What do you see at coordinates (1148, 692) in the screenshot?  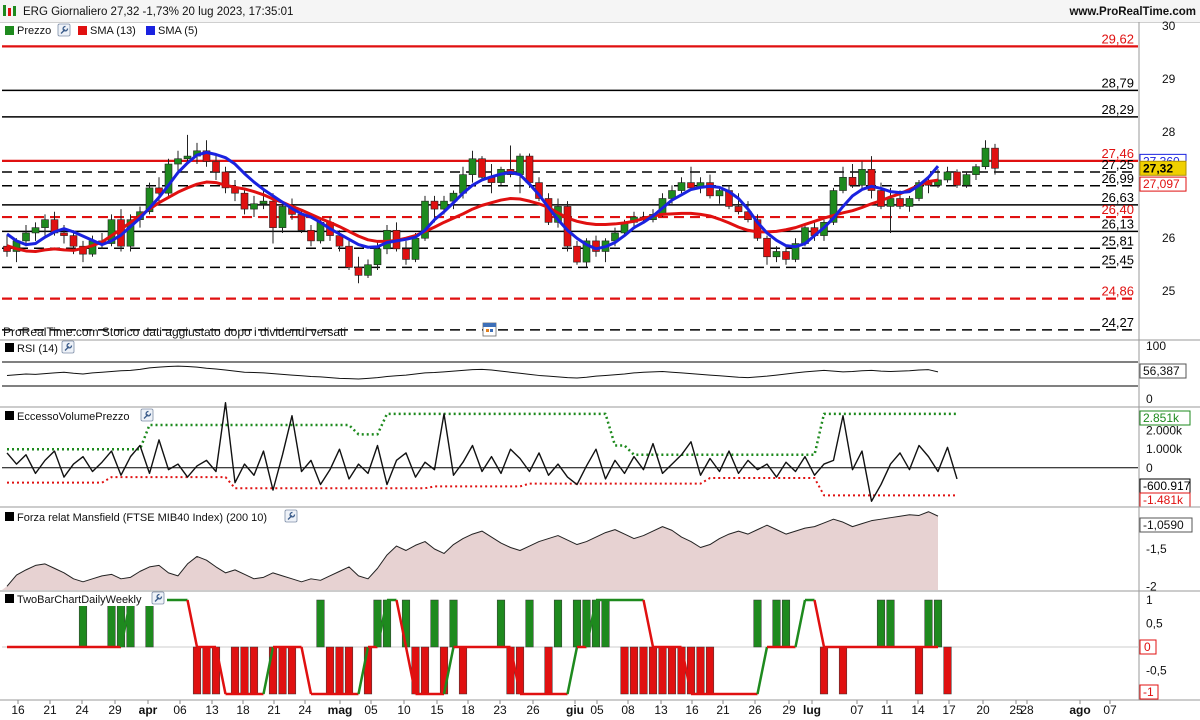 I see `twobar-last-label: -1` at bounding box center [1148, 692].